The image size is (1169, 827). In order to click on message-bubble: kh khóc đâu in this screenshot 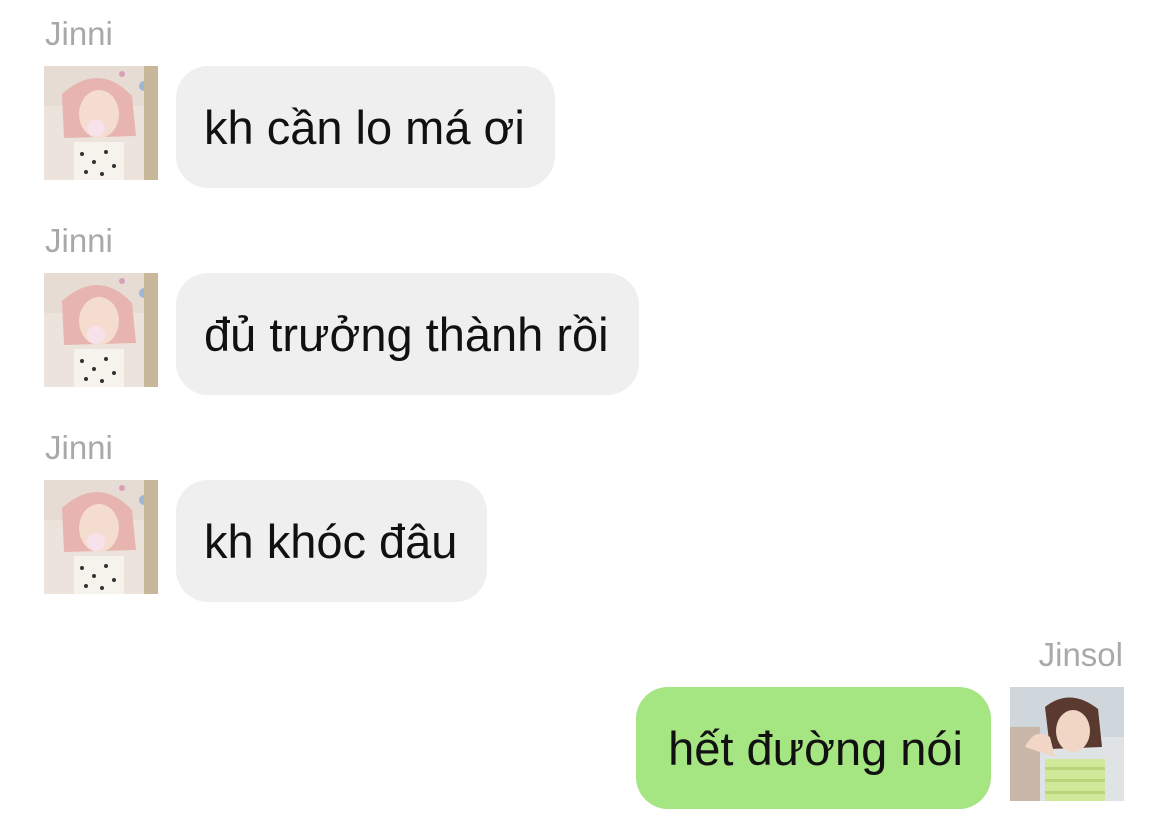, I will do `click(332, 541)`.